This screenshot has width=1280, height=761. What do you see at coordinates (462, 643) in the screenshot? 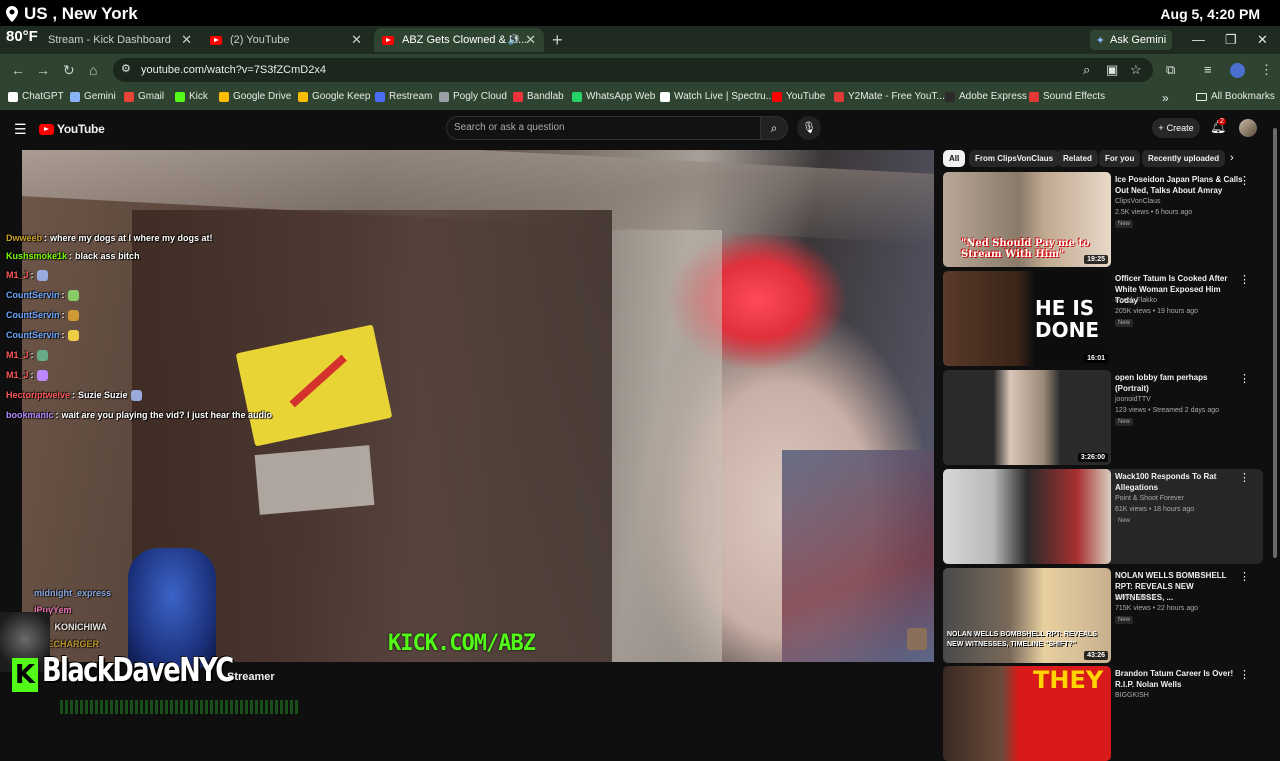
I see `kick-url-overlay: KICK.COM/ABZ` at bounding box center [462, 643].